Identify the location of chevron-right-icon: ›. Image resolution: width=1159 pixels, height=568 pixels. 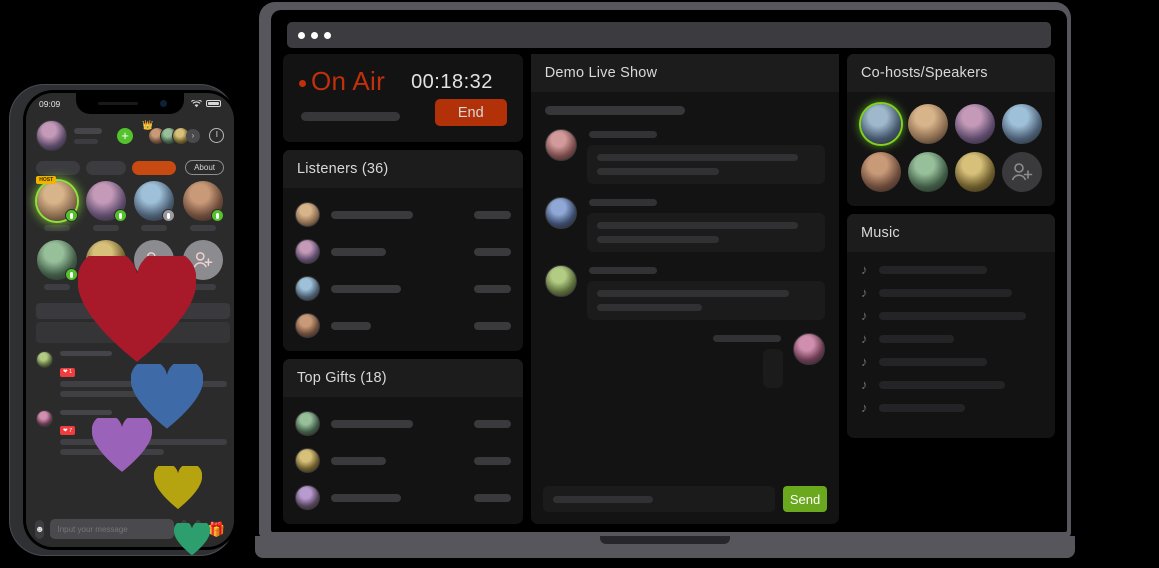
(193, 135).